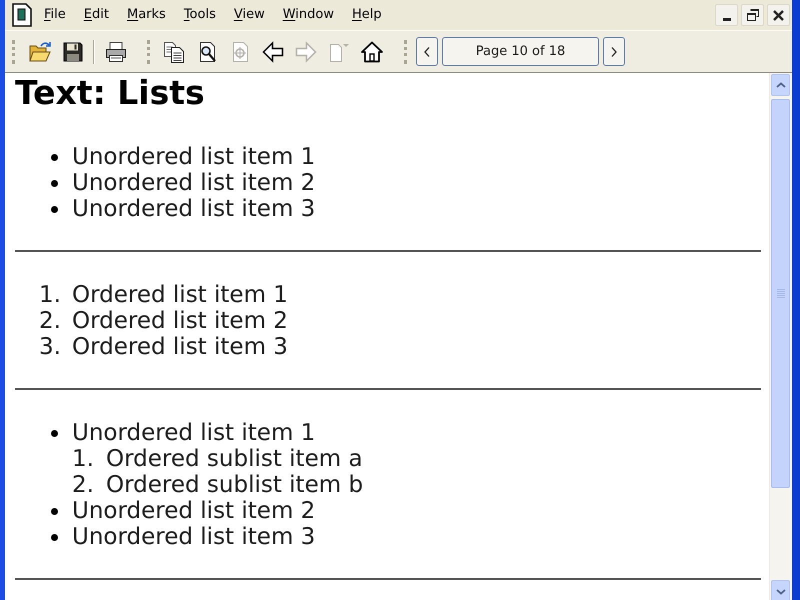 This screenshot has height=600, width=800. I want to click on menu-item: Tools, so click(199, 15).